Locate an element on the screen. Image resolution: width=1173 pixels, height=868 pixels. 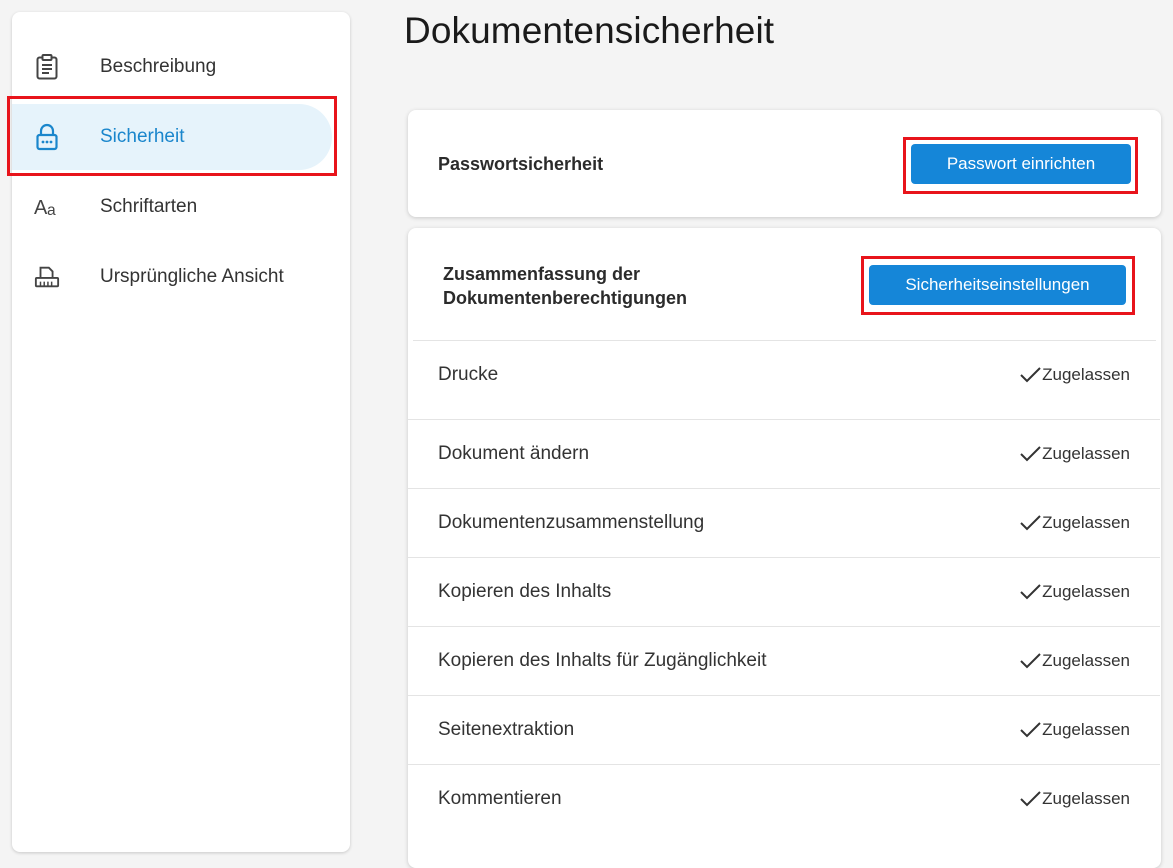
permission-label: Kopieren des Inhalts für Zugänglichkeit is located at coordinates (602, 660).